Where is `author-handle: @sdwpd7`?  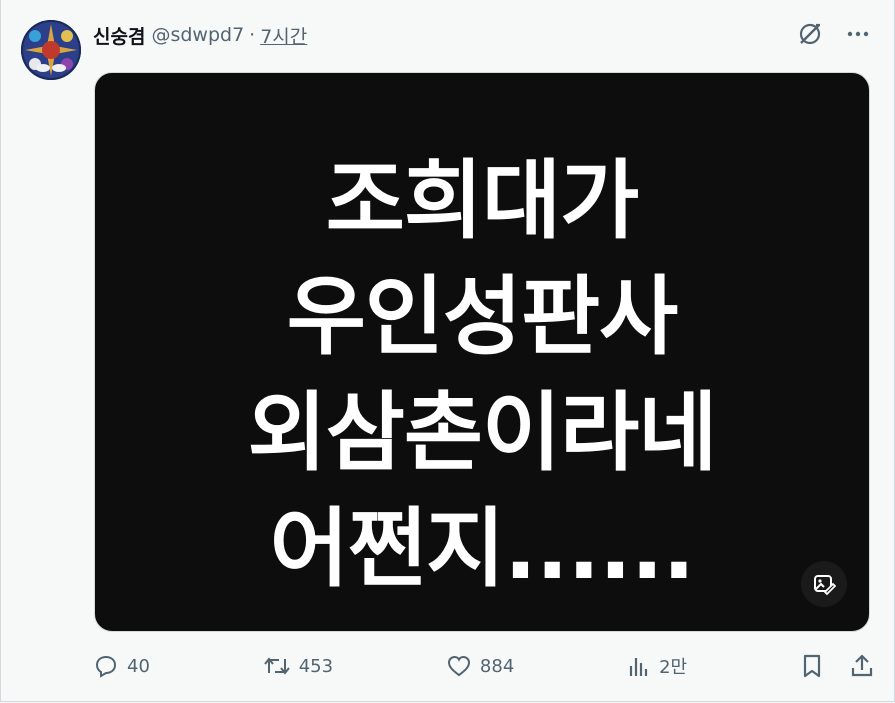 author-handle: @sdwpd7 is located at coordinates (197, 35).